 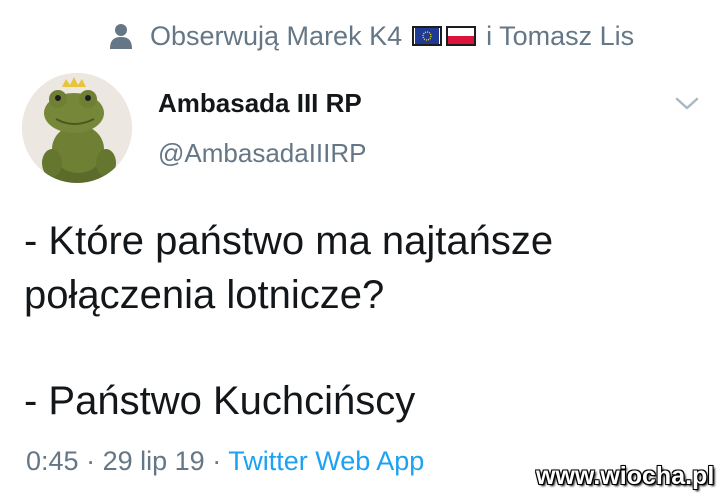 I want to click on user-handle: @AmbasadaIIIRP, so click(x=262, y=153).